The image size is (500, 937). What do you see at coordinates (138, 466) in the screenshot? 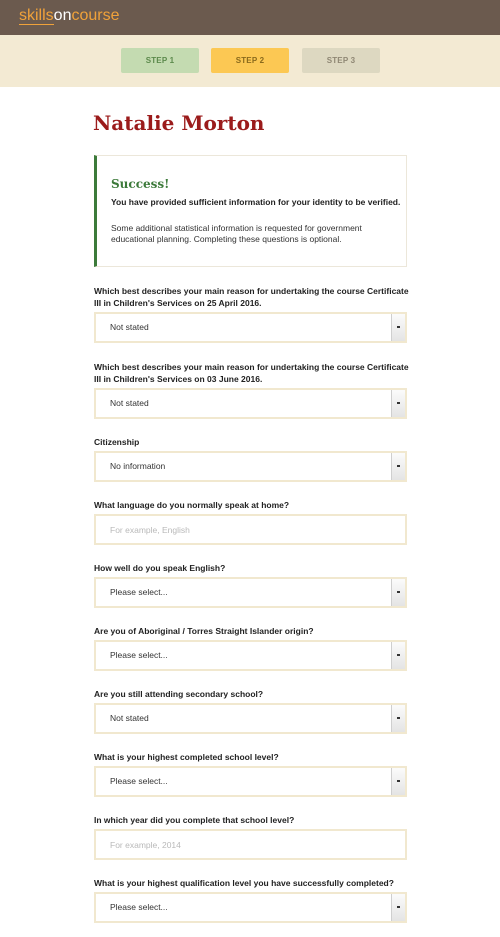
I see `select-value: No information` at bounding box center [138, 466].